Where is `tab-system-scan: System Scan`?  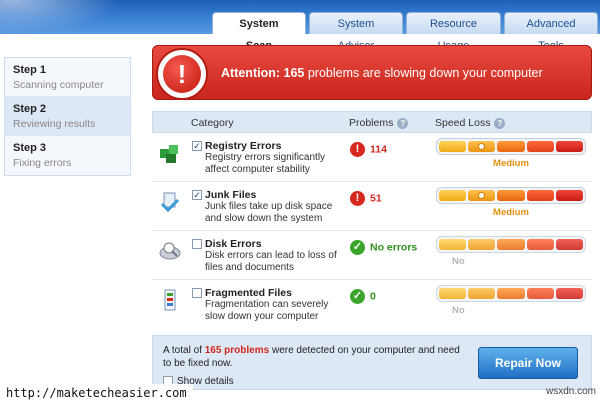 tab-system-scan: System Scan is located at coordinates (259, 32).